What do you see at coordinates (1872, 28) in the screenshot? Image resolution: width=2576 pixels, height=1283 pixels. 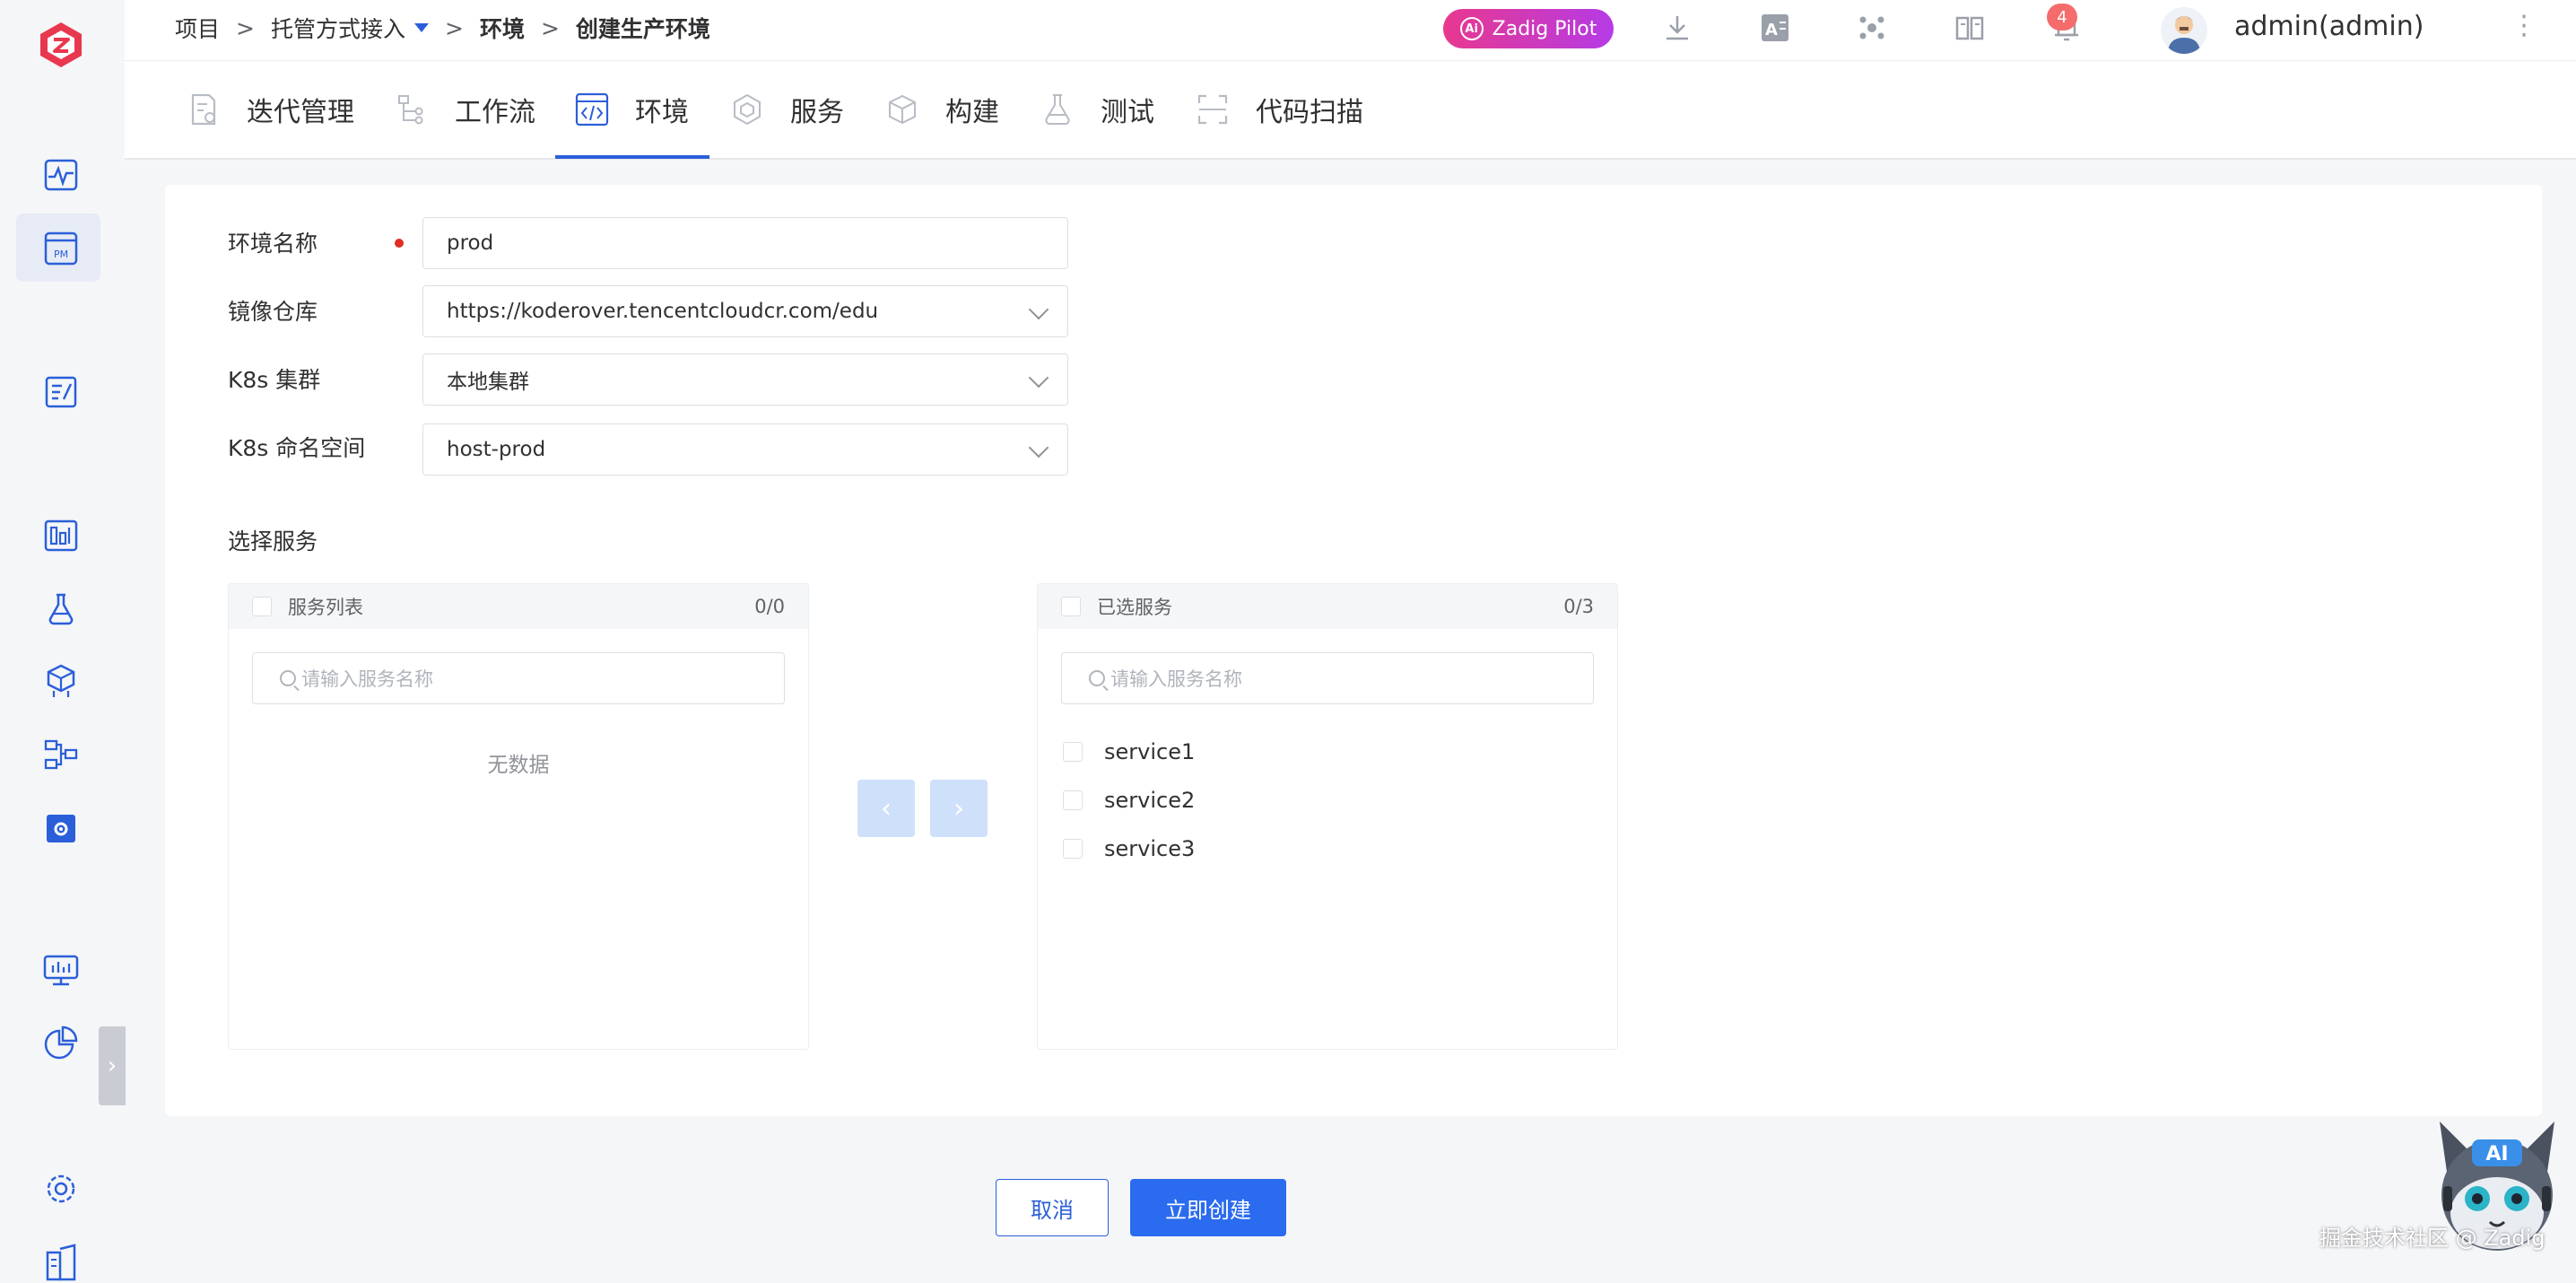 I see `hub-icon` at bounding box center [1872, 28].